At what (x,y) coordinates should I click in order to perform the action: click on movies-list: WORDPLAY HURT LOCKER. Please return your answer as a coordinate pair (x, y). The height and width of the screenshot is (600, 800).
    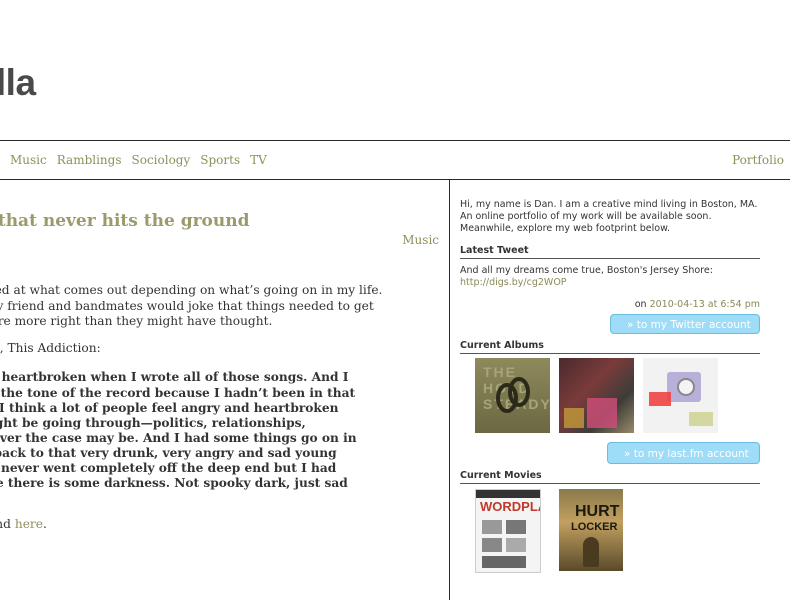
    Looking at the image, I should click on (610, 529).